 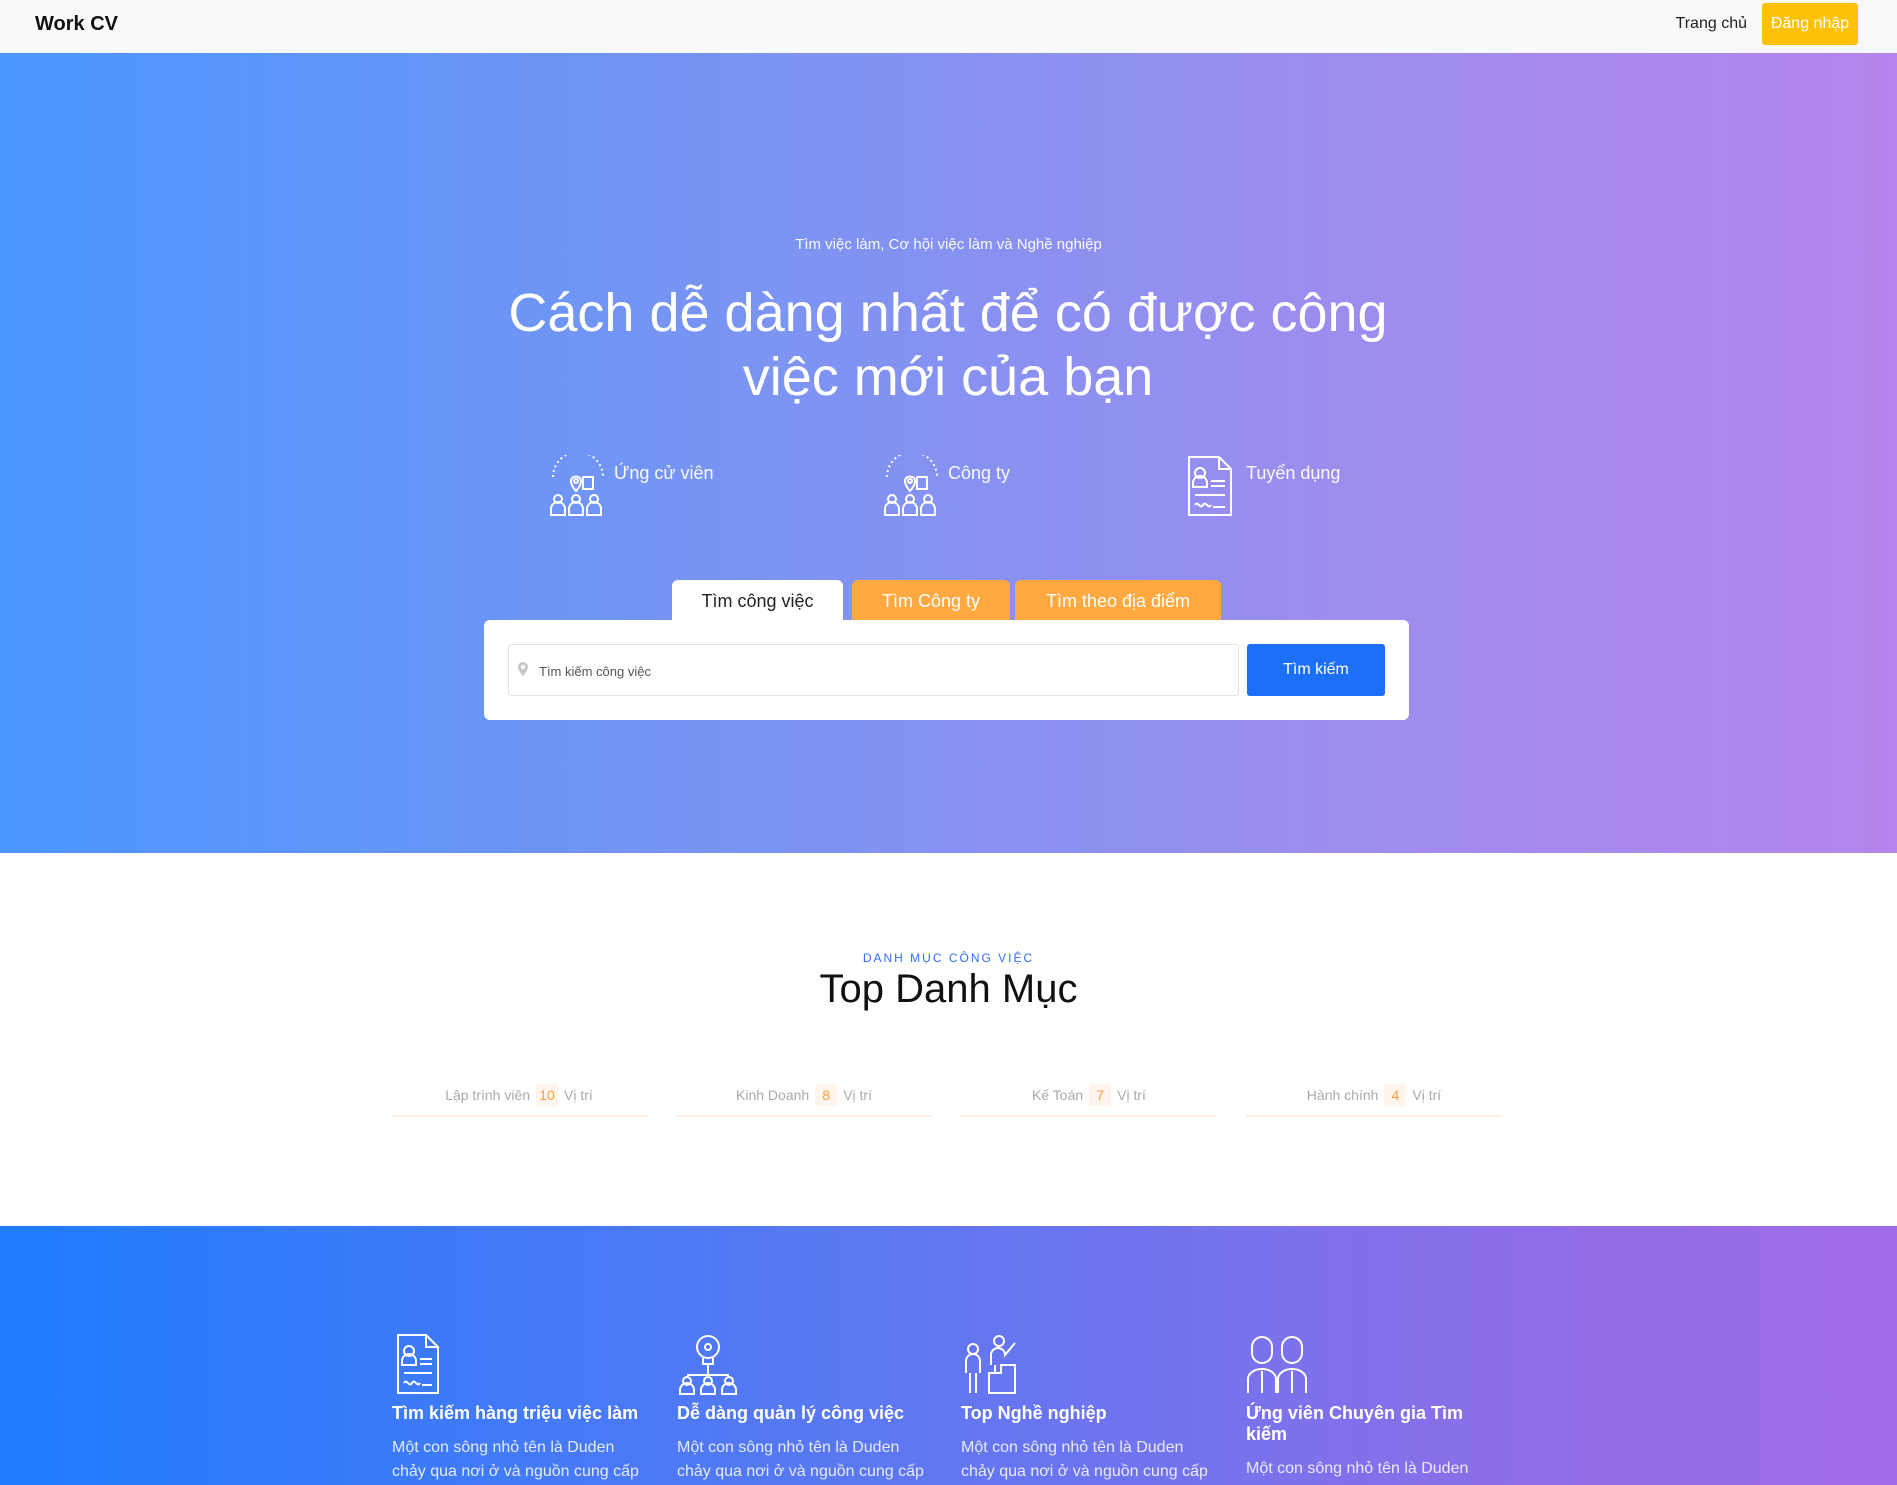 What do you see at coordinates (488, 1095) in the screenshot?
I see `category-name: Lập trình viên` at bounding box center [488, 1095].